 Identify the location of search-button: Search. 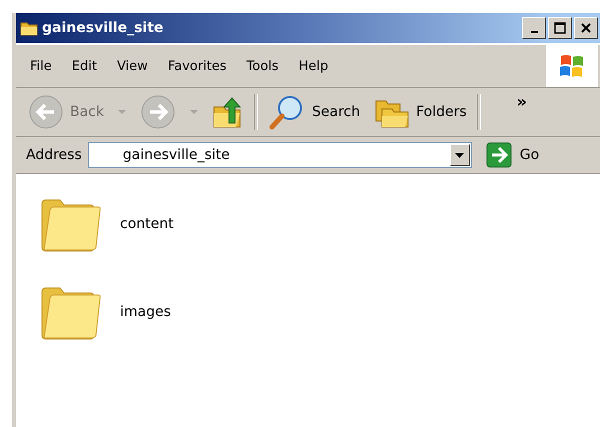
(314, 112).